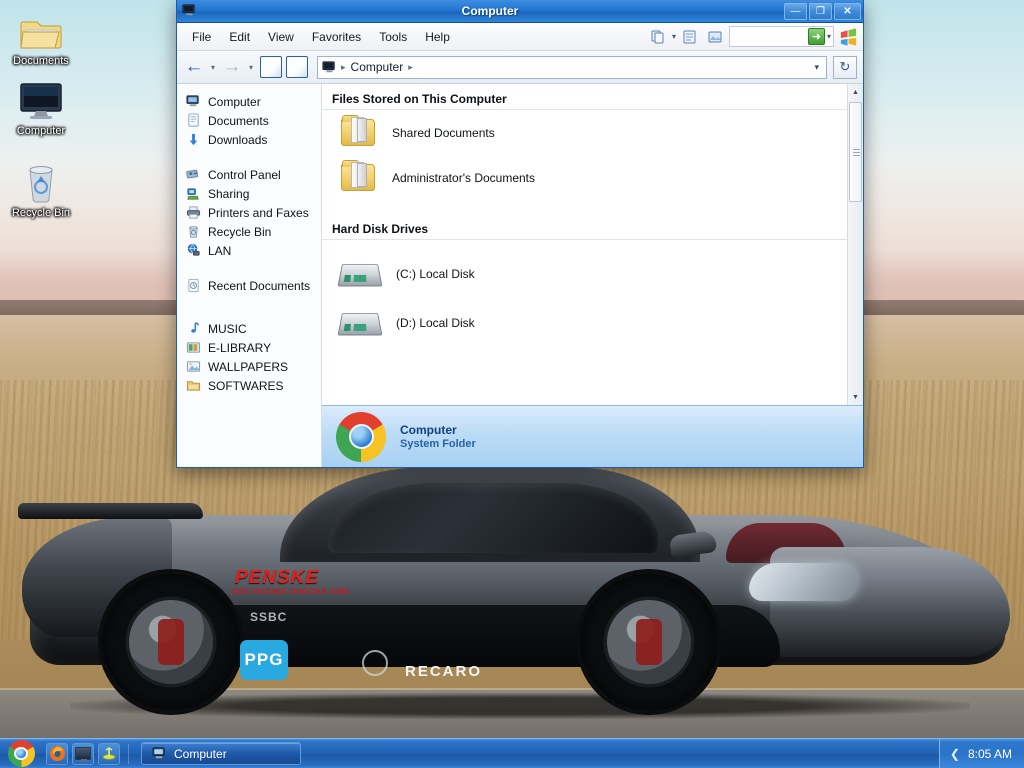 The height and width of the screenshot is (768, 1024). I want to click on go-caret-icon: ▾, so click(829, 36).